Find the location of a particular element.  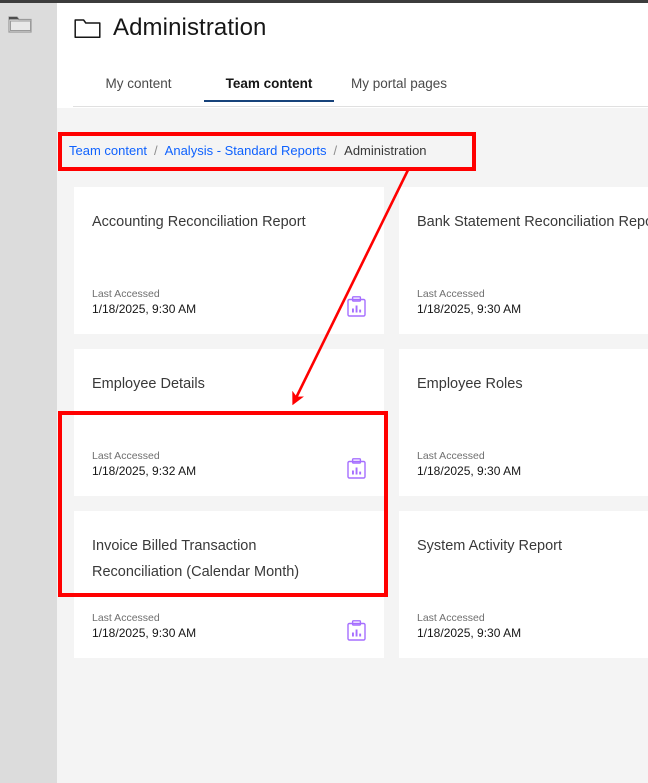

card-title: Employee Details is located at coordinates (148, 384).